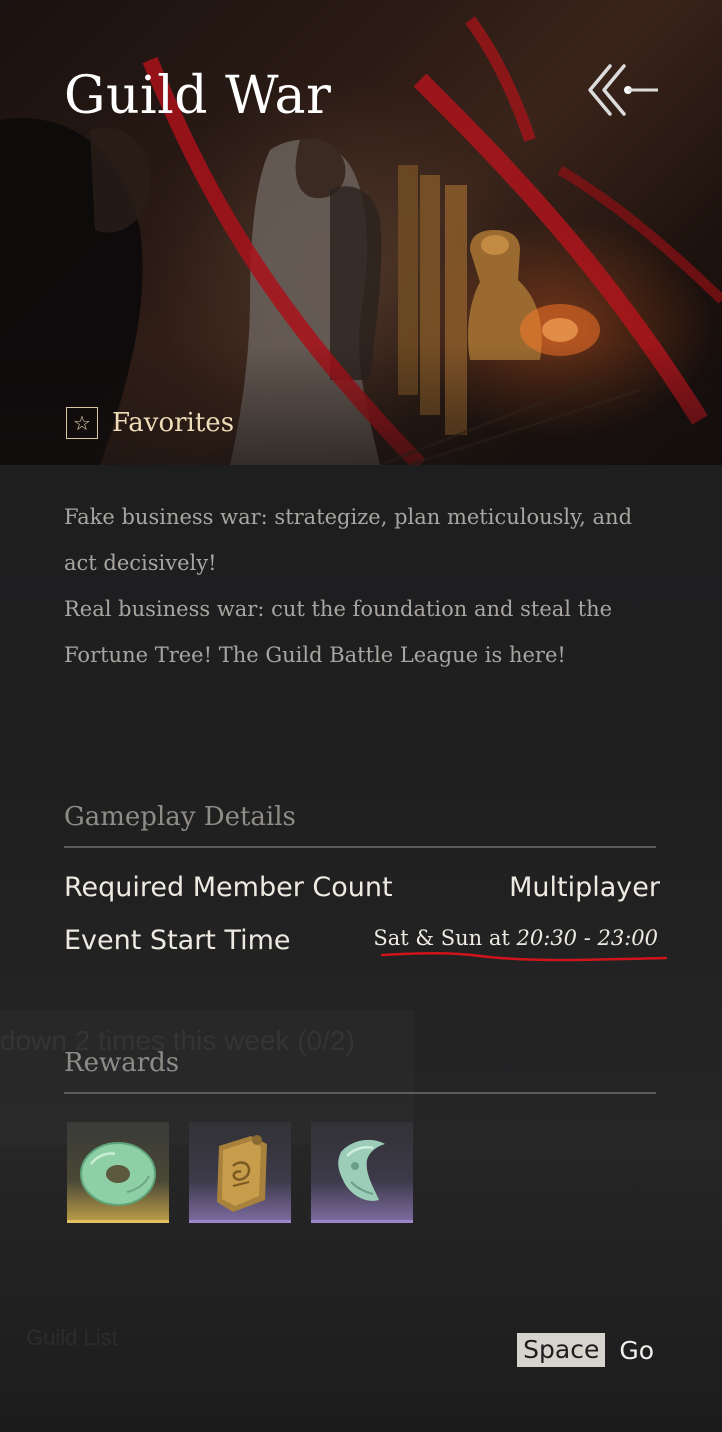 The height and width of the screenshot is (1432, 722). What do you see at coordinates (173, 423) in the screenshot?
I see `favorites-label: Favorites` at bounding box center [173, 423].